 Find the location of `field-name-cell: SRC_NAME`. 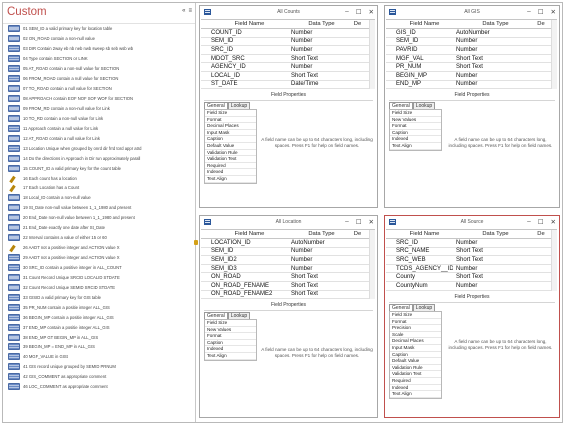

field-name-cell: SRC_NAME is located at coordinates (423, 251).